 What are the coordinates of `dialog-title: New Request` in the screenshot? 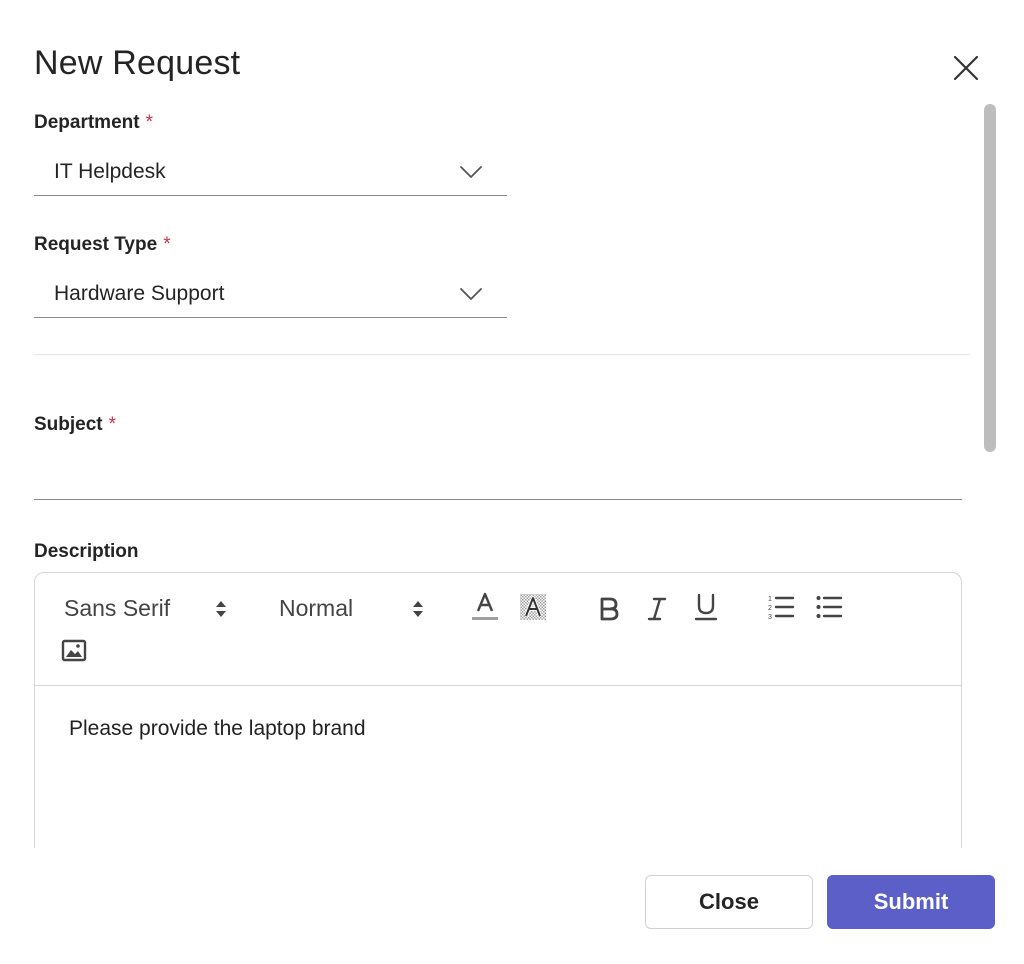 It's located at (137, 63).